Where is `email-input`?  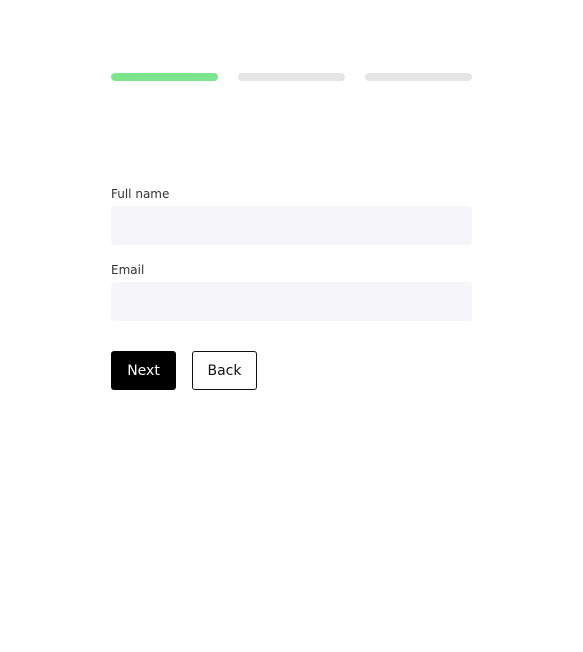 email-input is located at coordinates (291, 301).